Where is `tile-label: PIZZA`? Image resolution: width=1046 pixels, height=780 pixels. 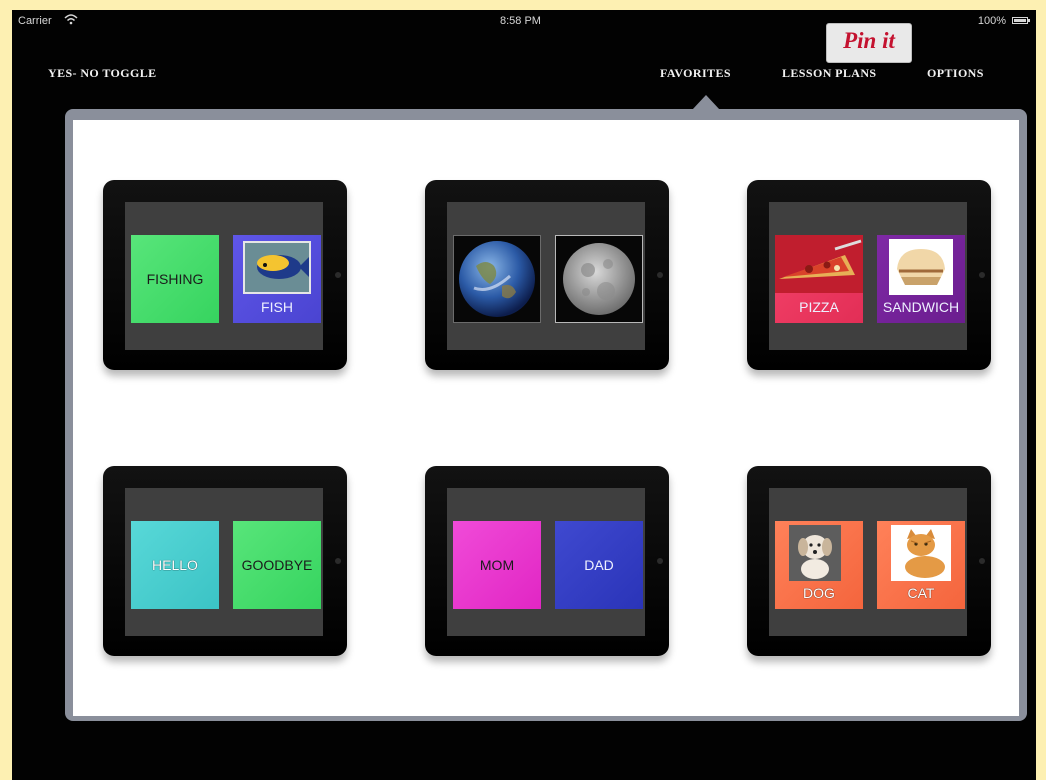
tile-label: PIZZA is located at coordinates (819, 307).